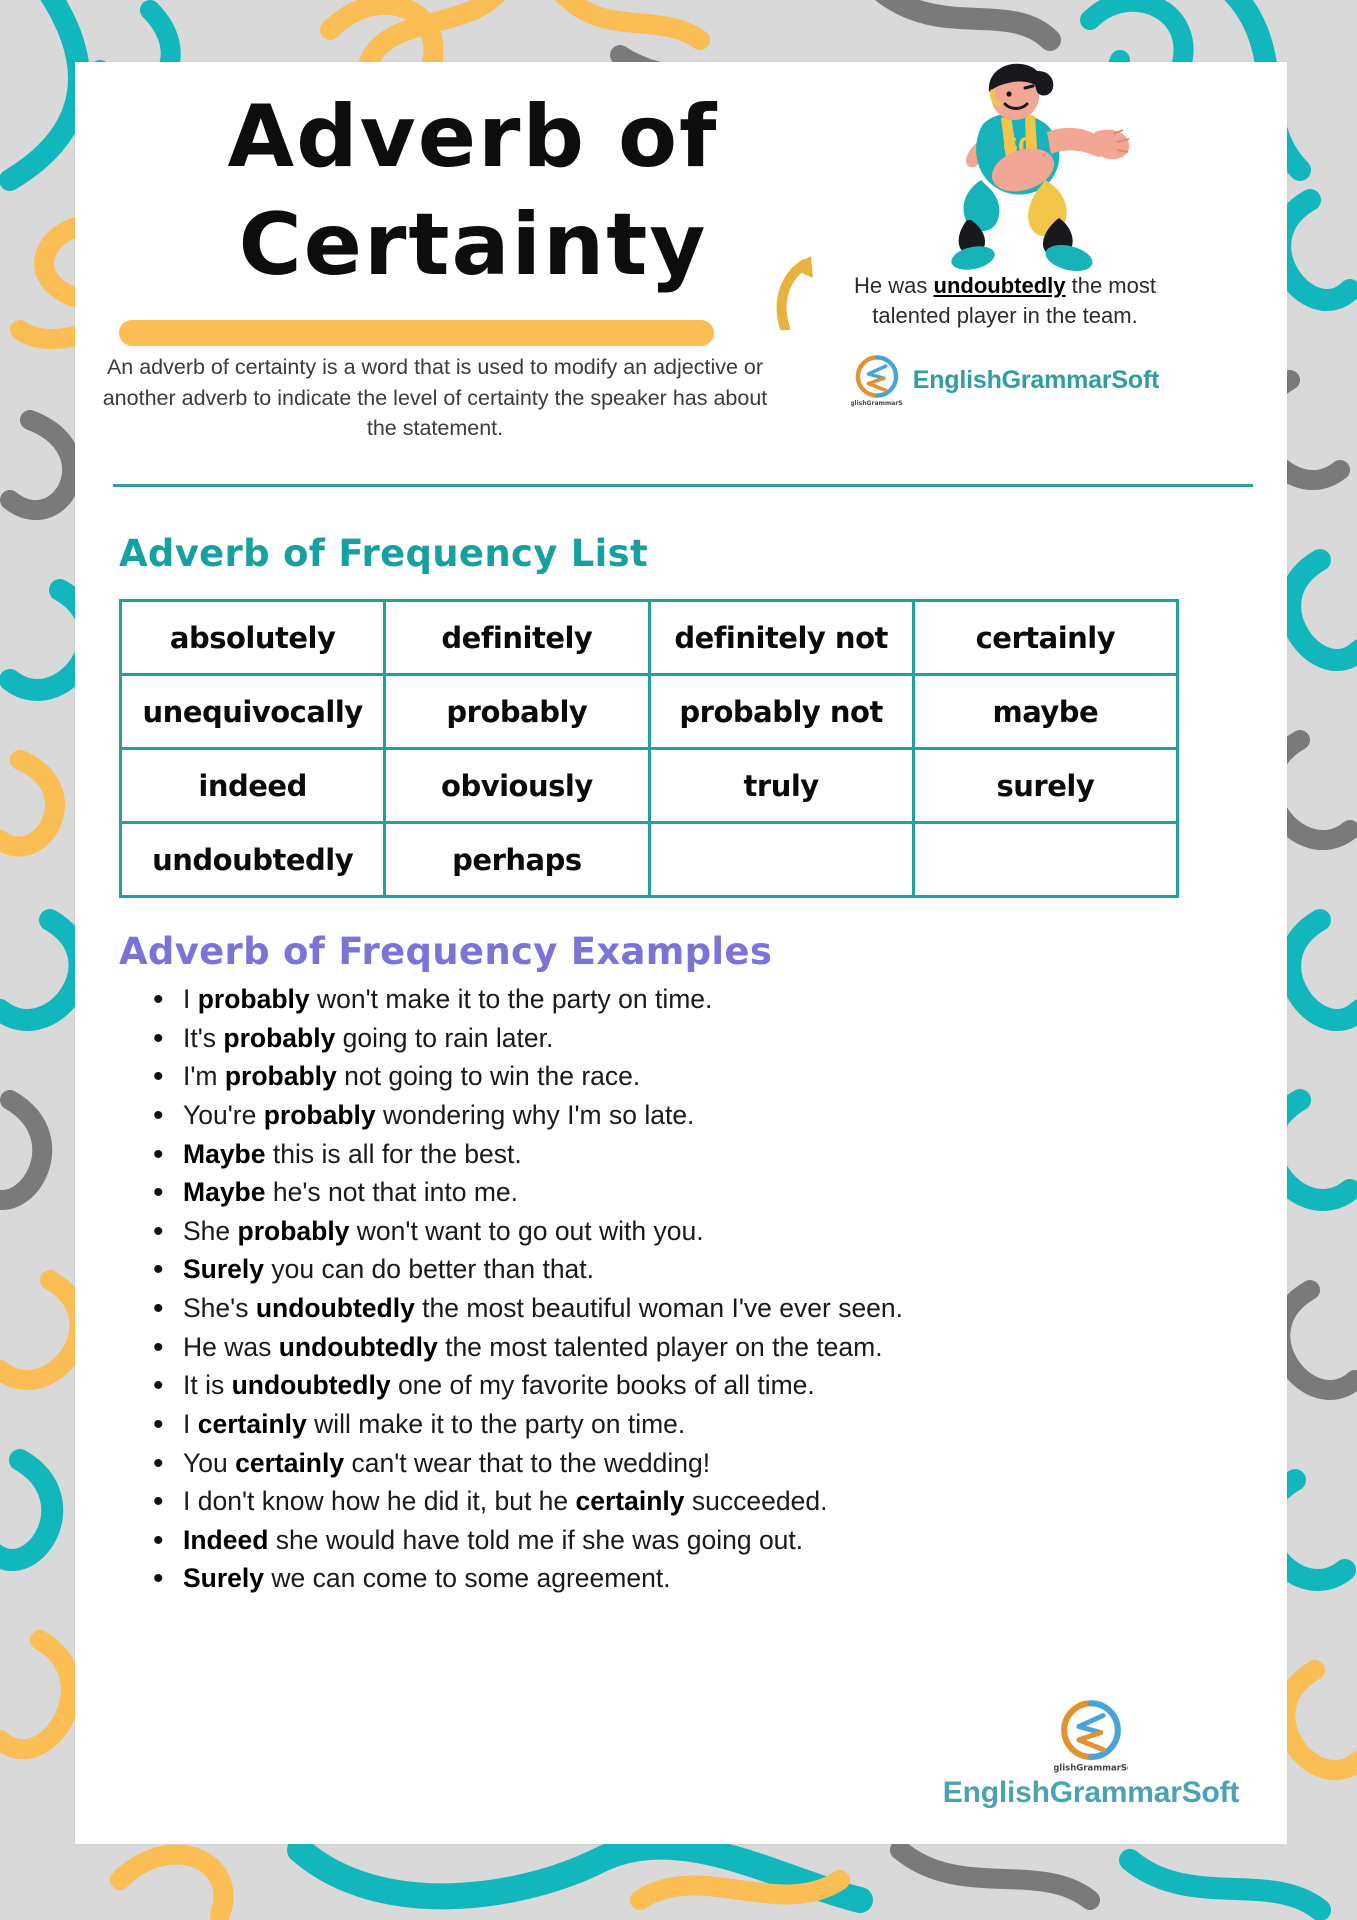 Image resolution: width=1357 pixels, height=1920 pixels. I want to click on example-text-pre: You, so click(209, 1462).